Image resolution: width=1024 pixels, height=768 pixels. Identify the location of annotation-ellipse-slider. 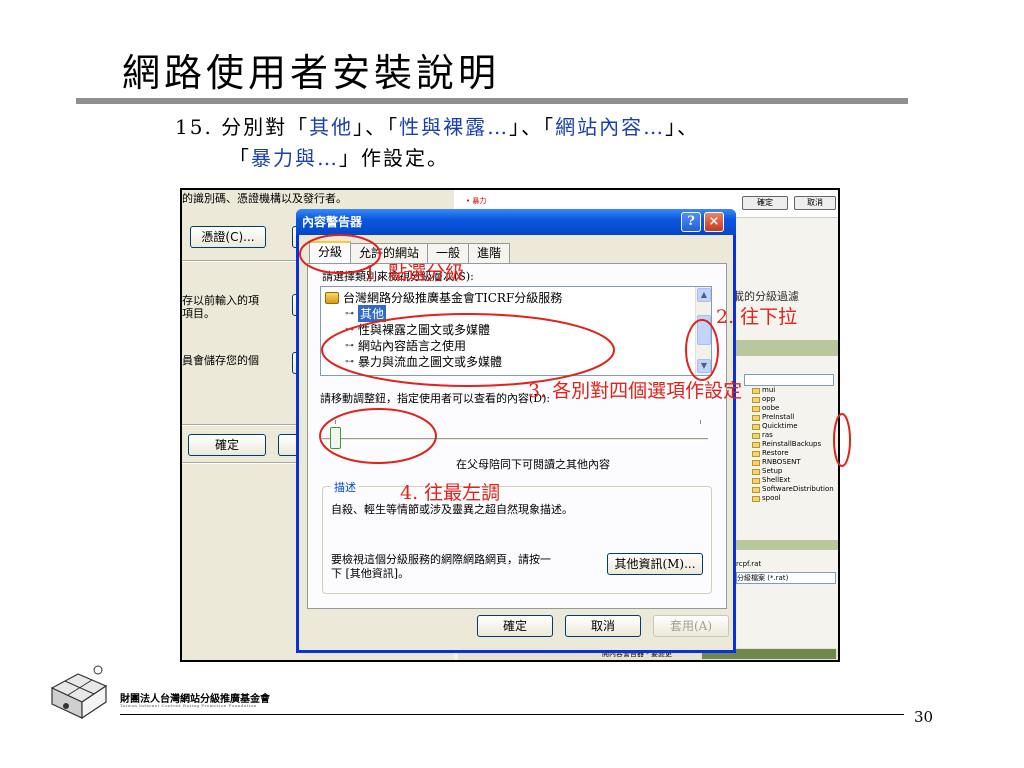
(378, 436).